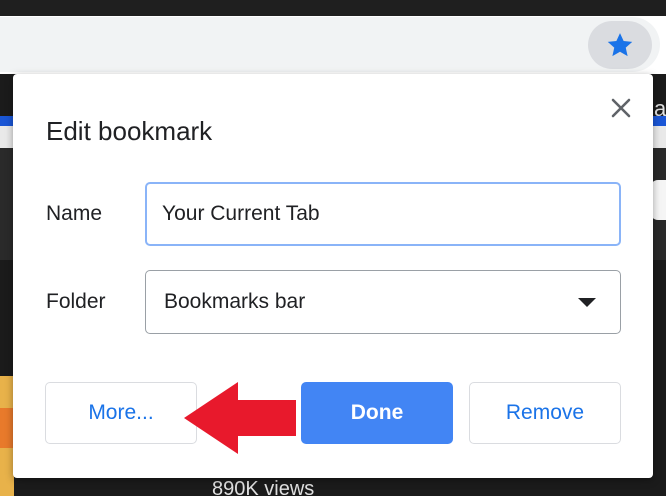 This screenshot has height=496, width=666. I want to click on remove-button: Remove, so click(545, 413).